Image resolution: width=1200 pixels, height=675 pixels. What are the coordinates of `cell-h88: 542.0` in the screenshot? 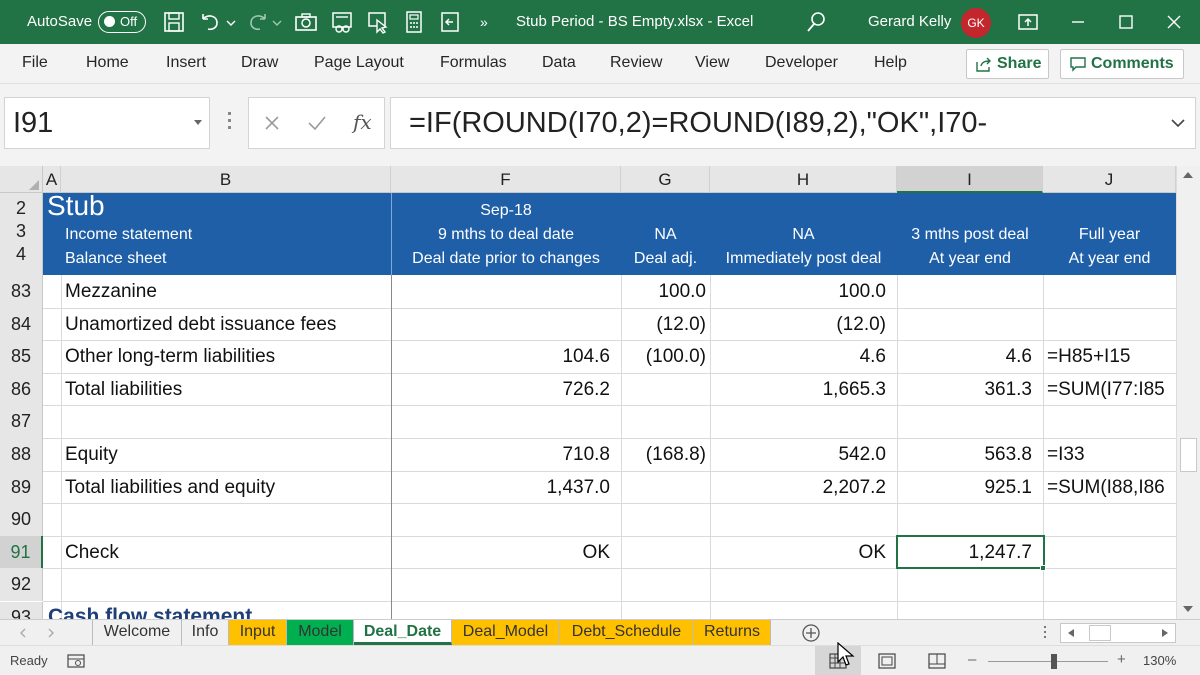 It's located at (798, 455).